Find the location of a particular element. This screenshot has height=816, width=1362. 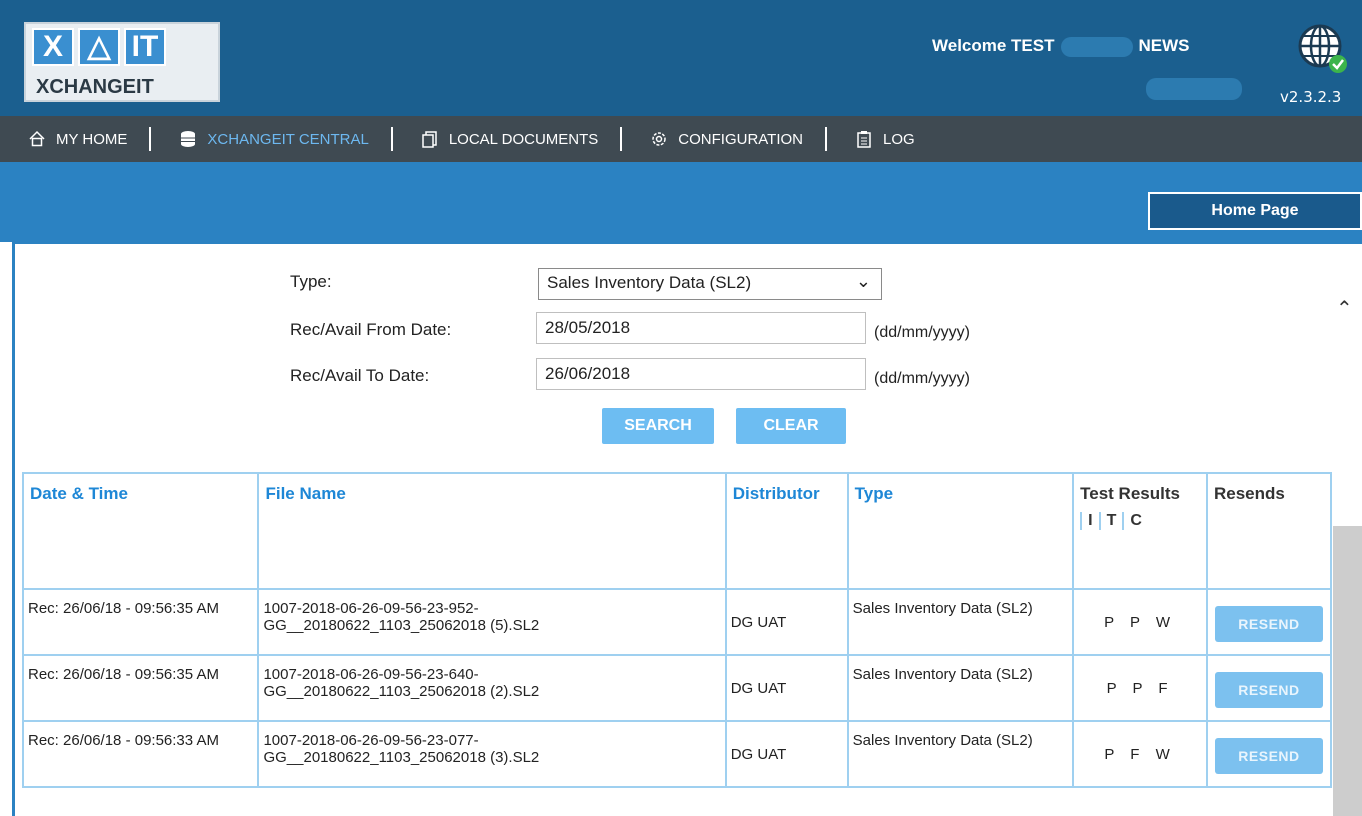

column-header-datetime: Date & Time is located at coordinates (140, 531).